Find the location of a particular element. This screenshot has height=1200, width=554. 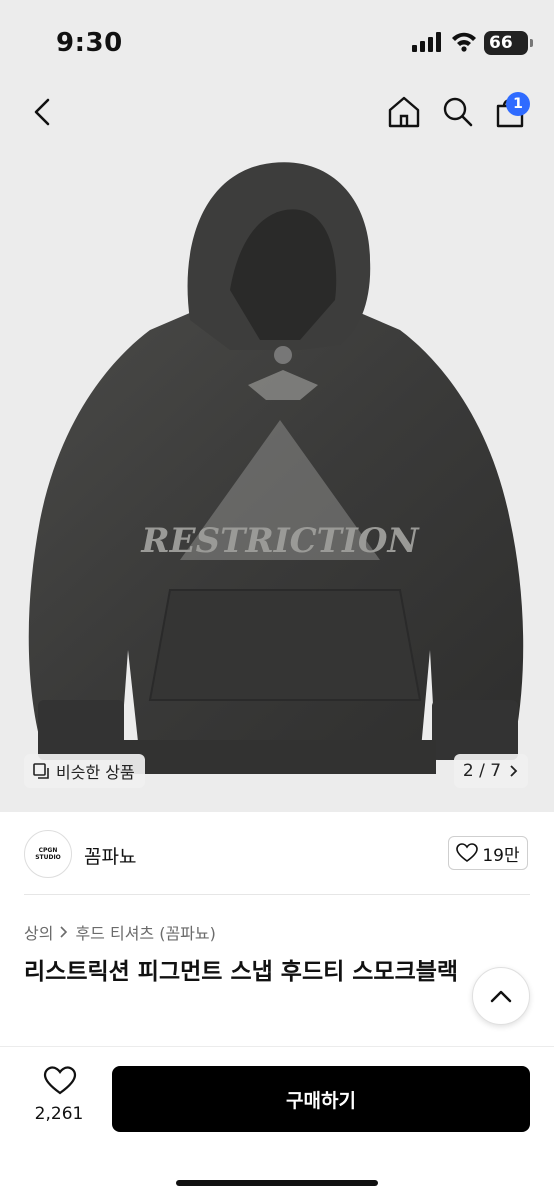

print-graphic-text: RESTRICTION is located at coordinates (280, 541).